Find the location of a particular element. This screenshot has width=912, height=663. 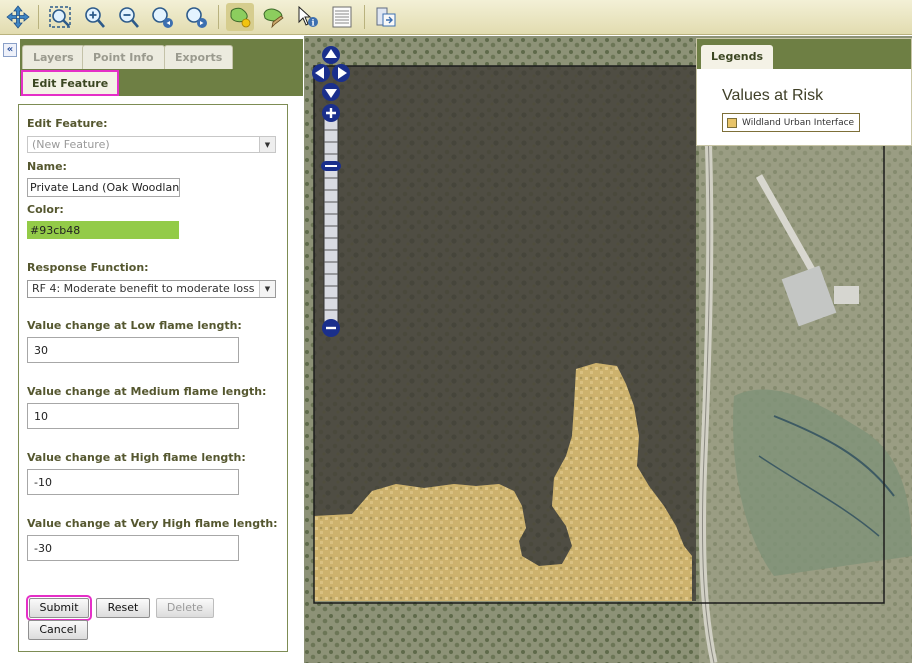

zoom-out-button-icon is located at coordinates (331, 328).